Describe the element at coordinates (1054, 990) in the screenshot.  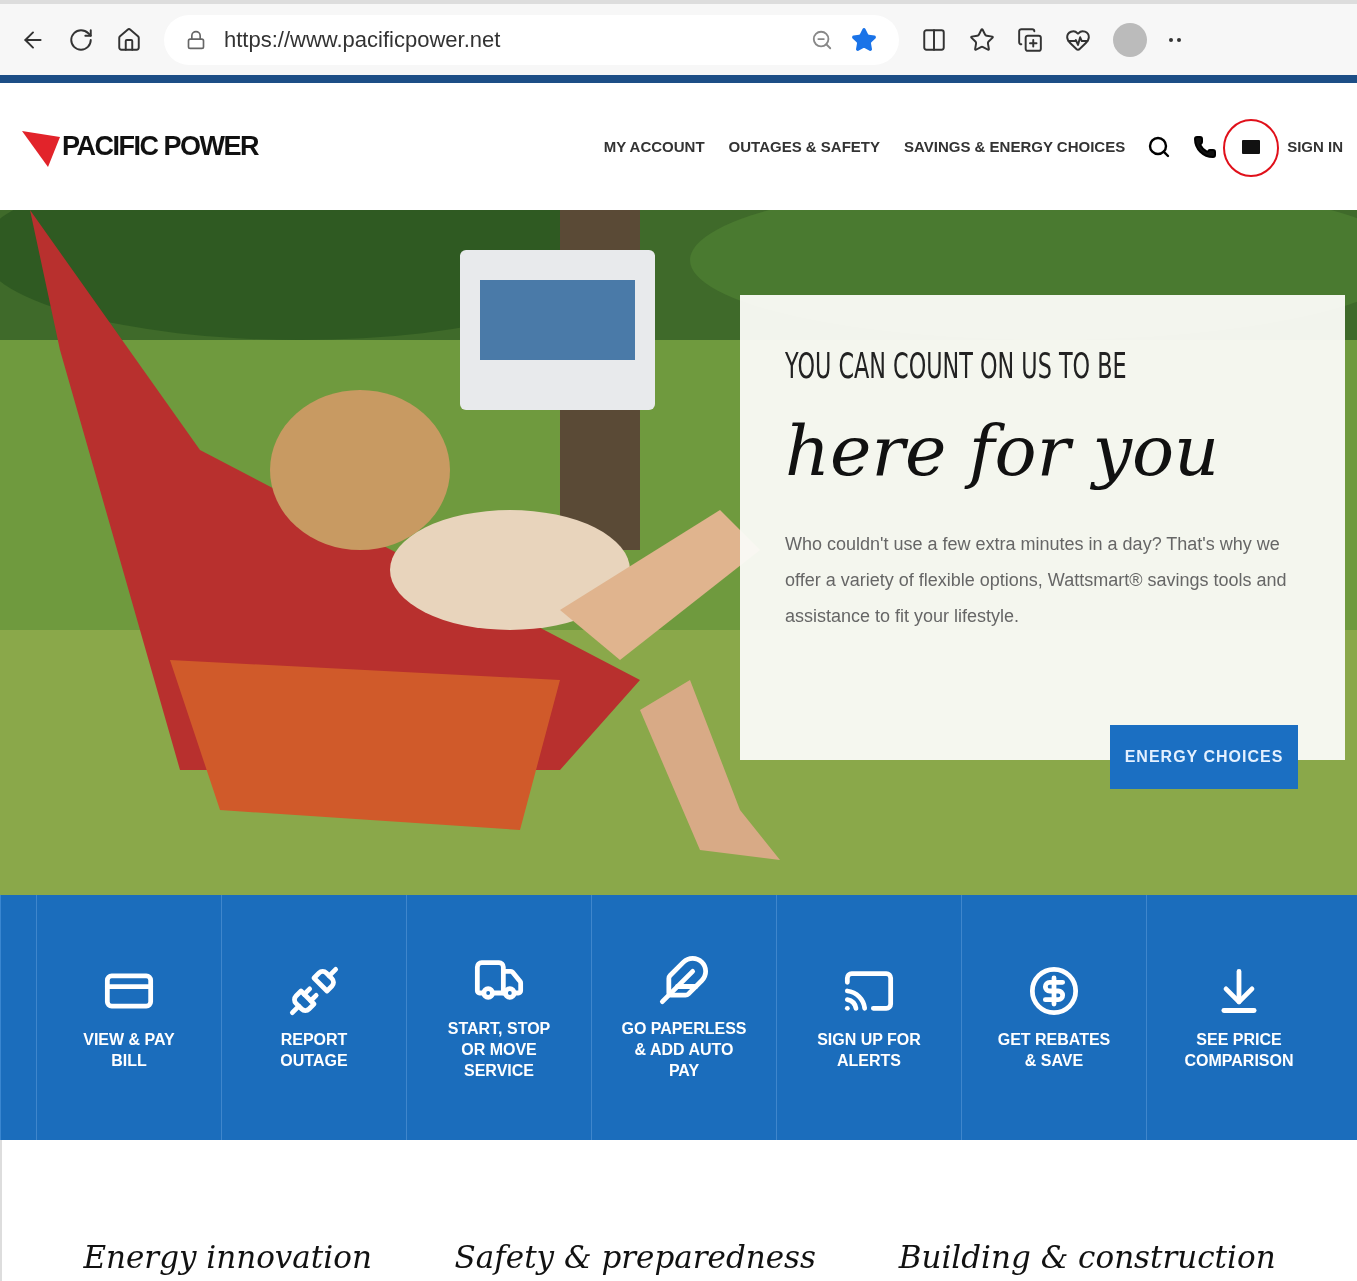
I see `dollar-icon` at that location.